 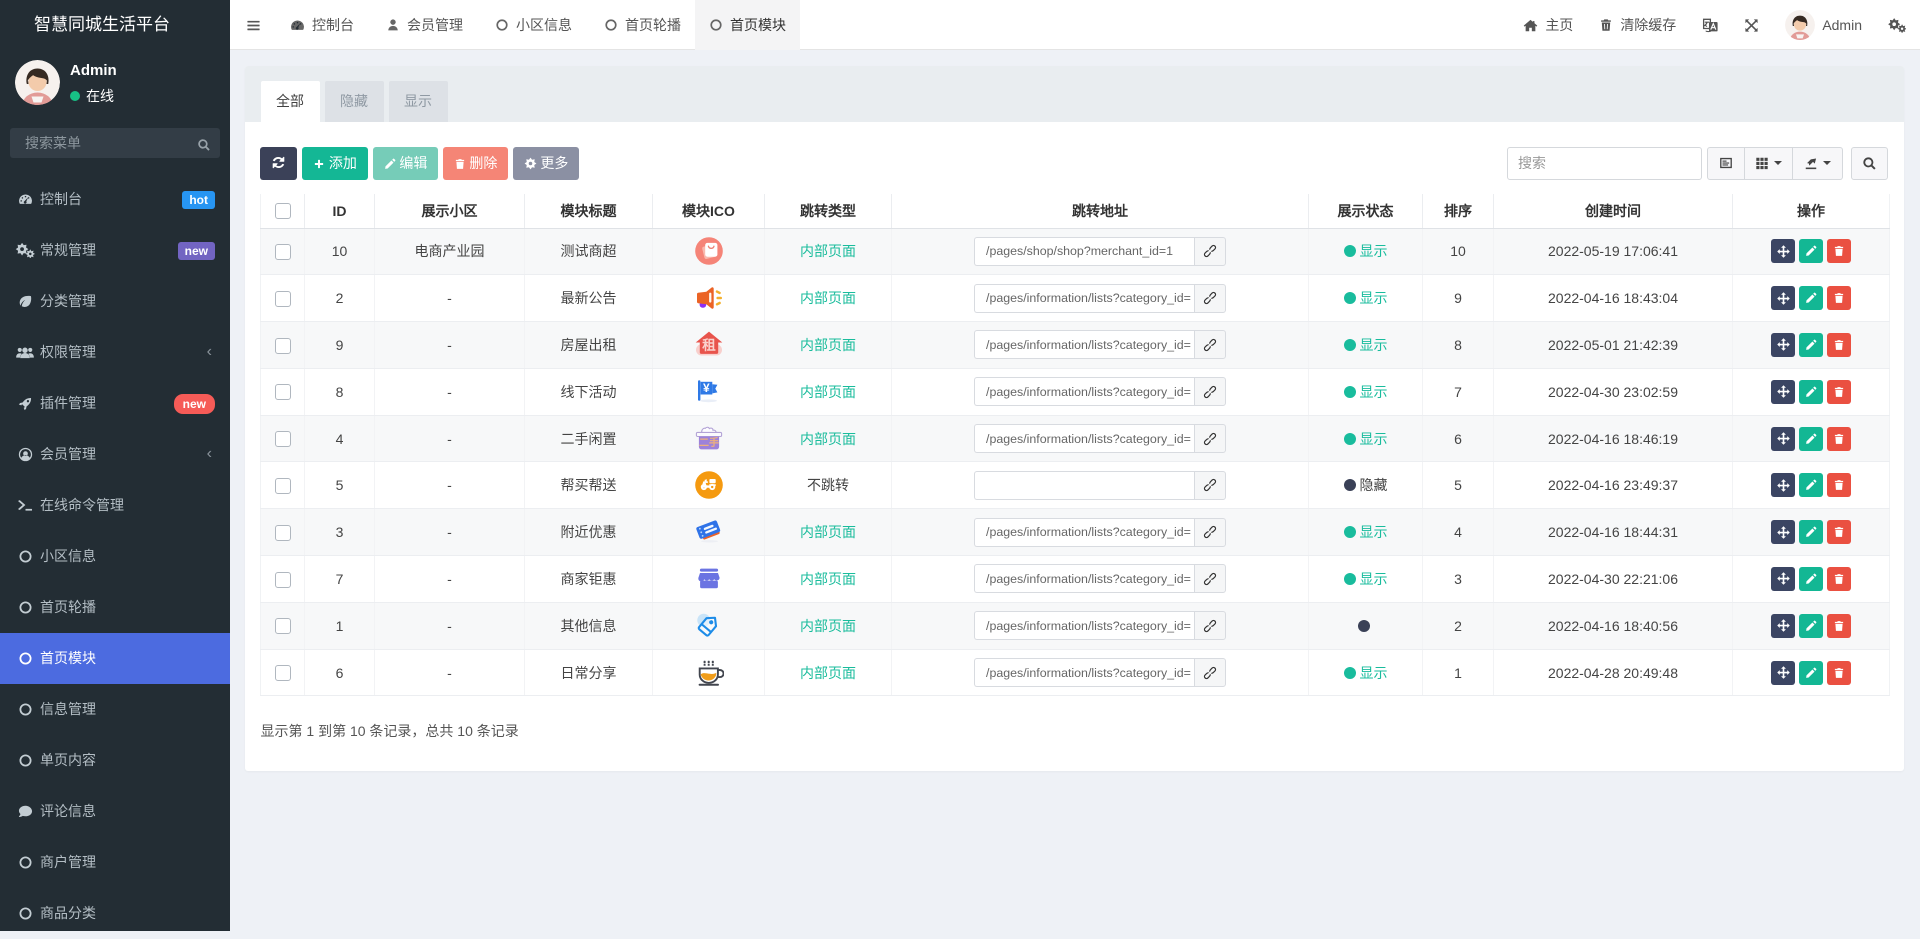 I want to click on svg-text: 二手, so click(x=709, y=442).